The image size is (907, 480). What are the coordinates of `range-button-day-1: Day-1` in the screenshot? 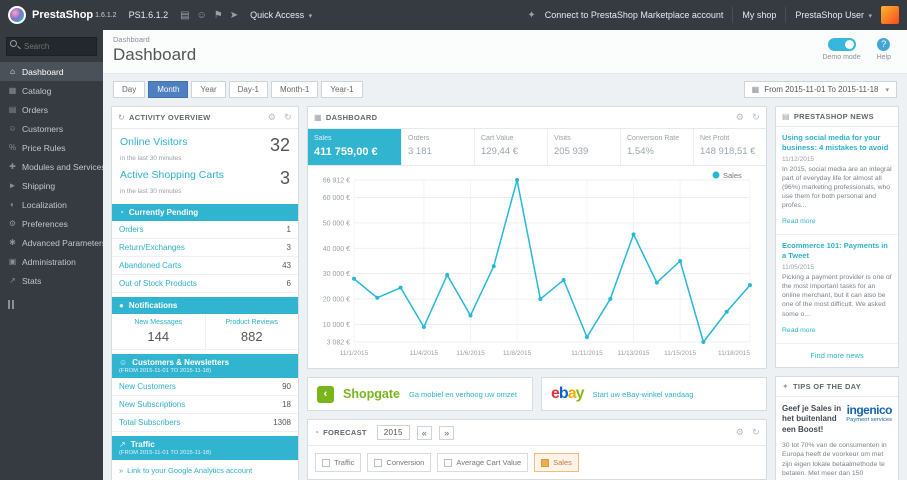 It's located at (248, 89).